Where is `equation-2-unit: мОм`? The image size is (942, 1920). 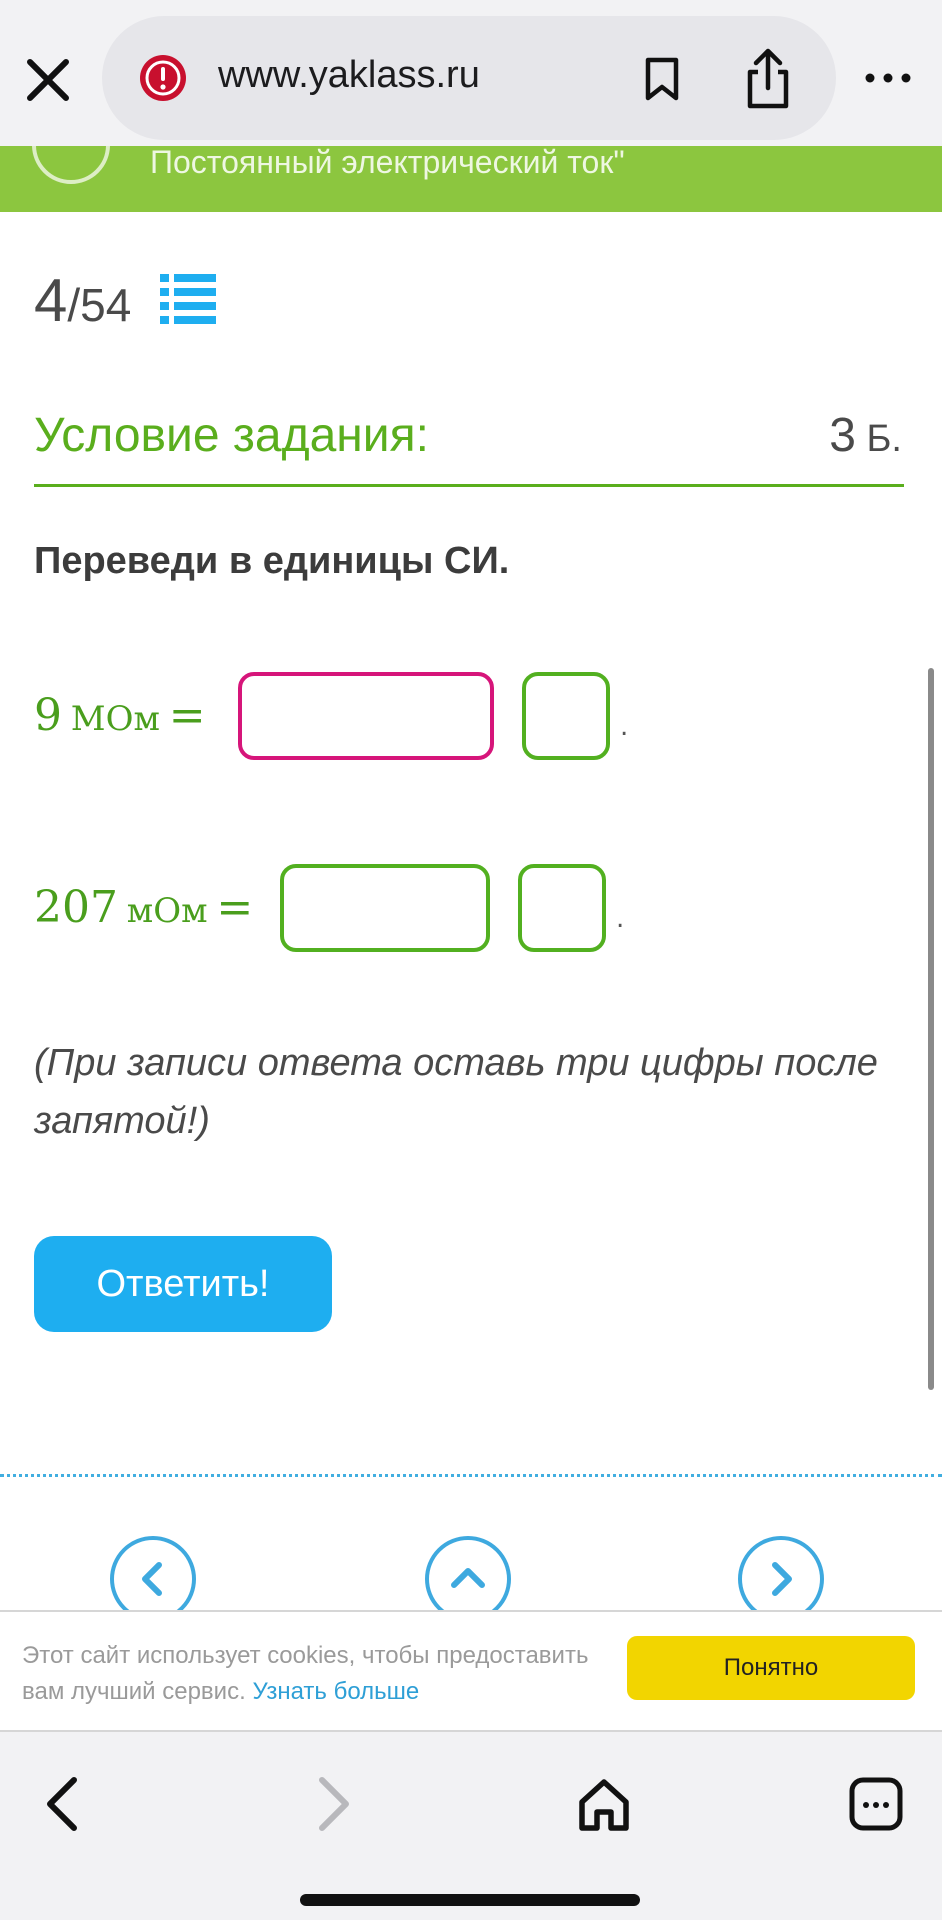
equation-2-unit: мОм is located at coordinates (167, 911).